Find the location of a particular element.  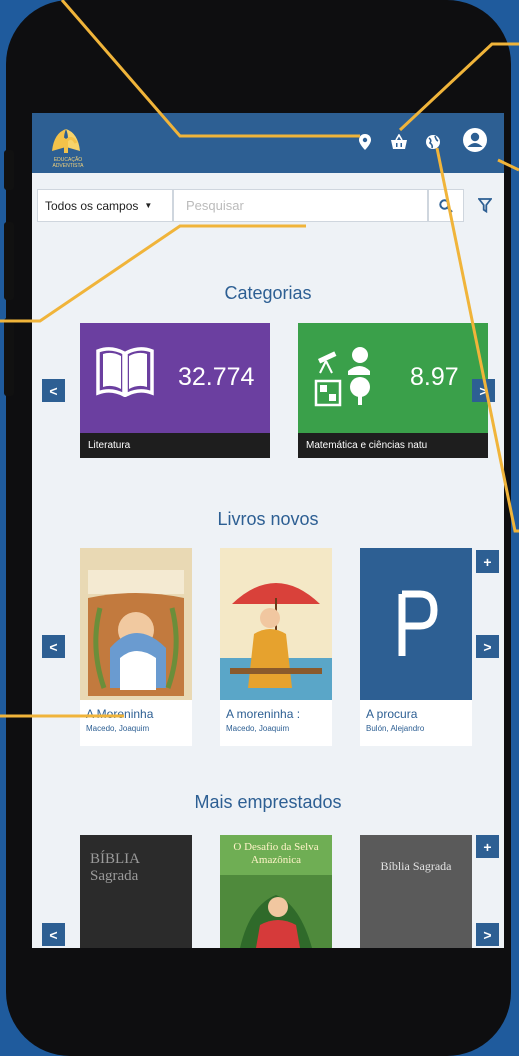

most-borrowed-prev-button: < is located at coordinates (53, 934).